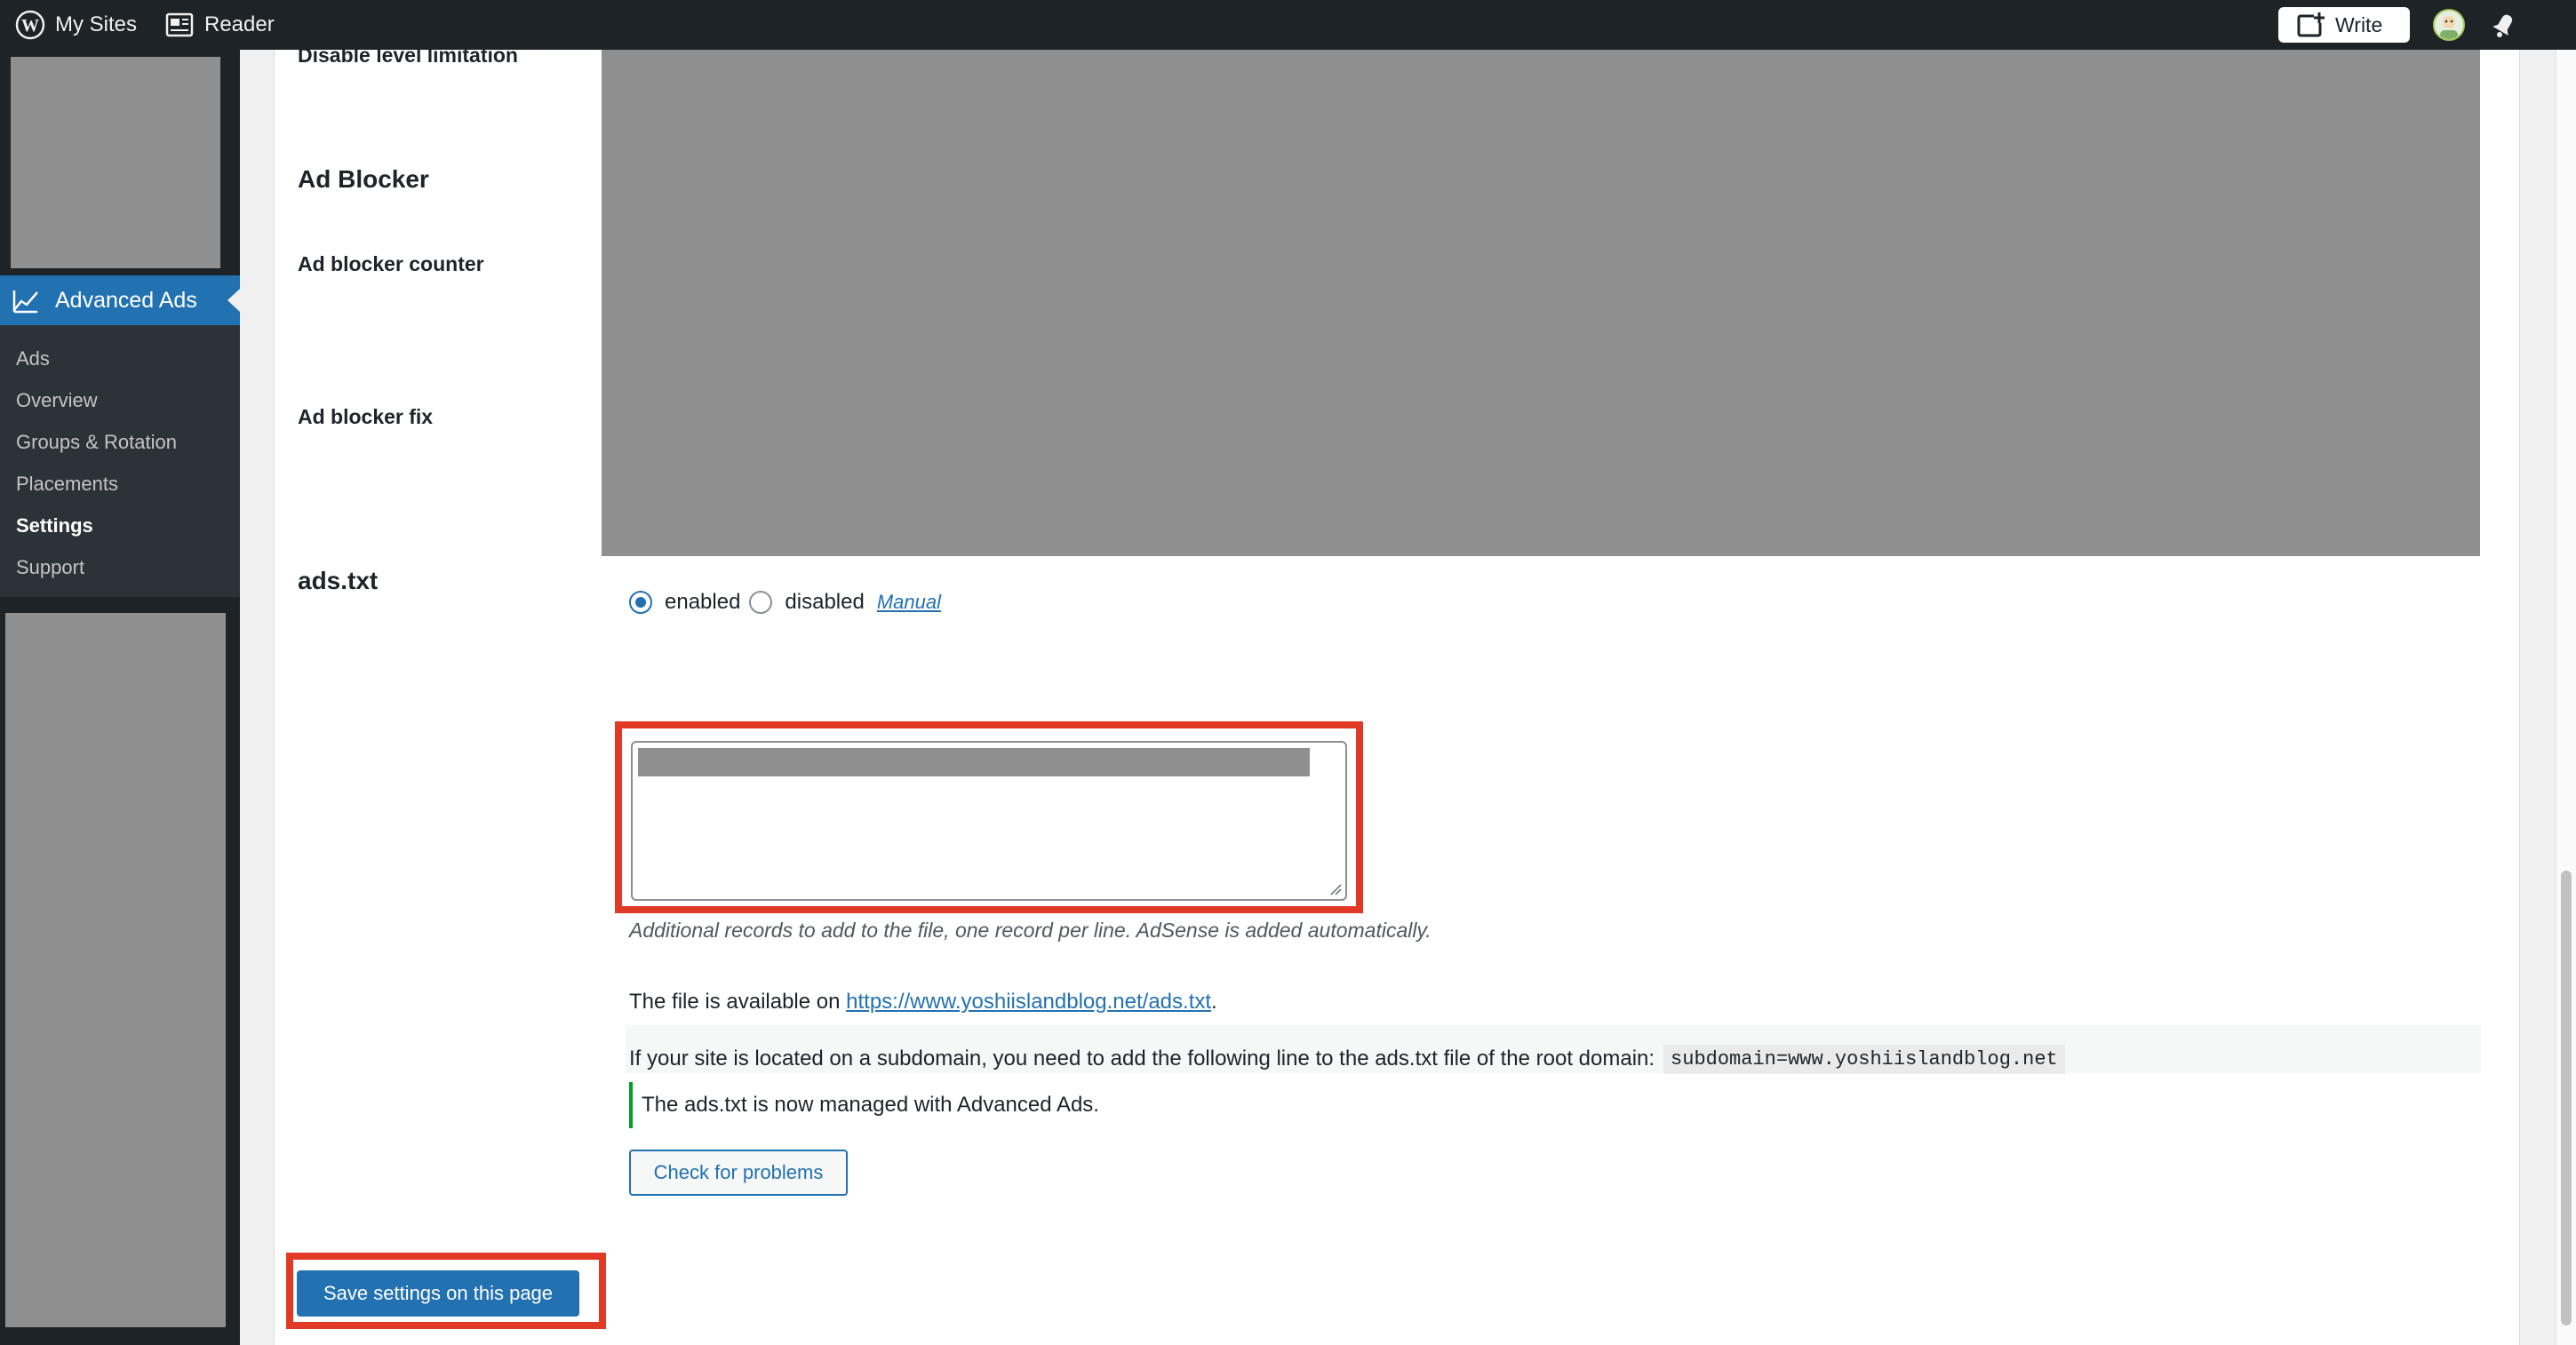 The image size is (2576, 1345). What do you see at coordinates (120, 567) in the screenshot?
I see `submenu-support: Support` at bounding box center [120, 567].